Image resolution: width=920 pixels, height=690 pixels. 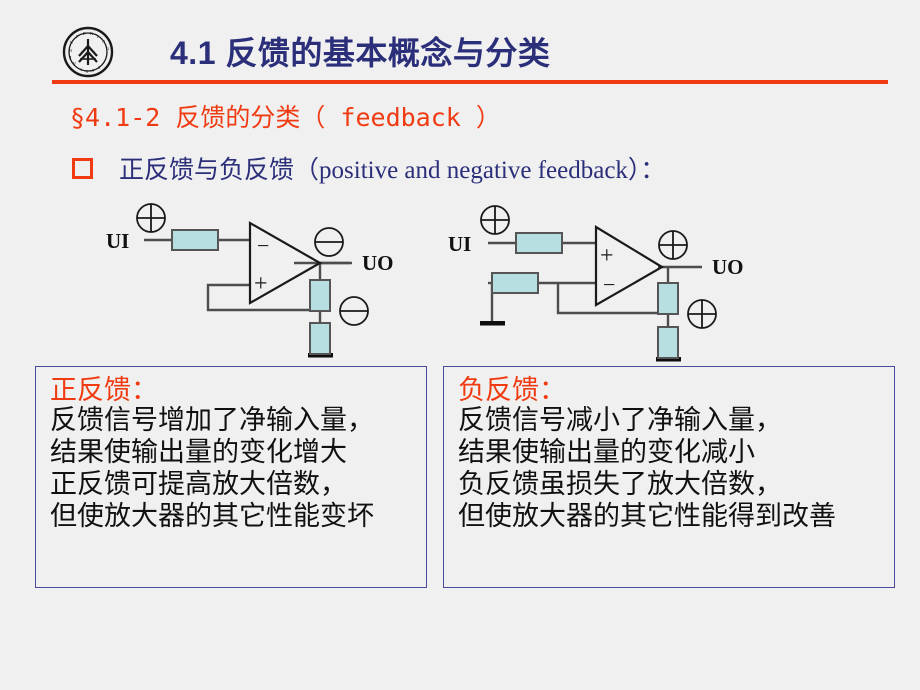 What do you see at coordinates (198, 452) in the screenshot?
I see `note-line: 结果使输出量的变化增大` at bounding box center [198, 452].